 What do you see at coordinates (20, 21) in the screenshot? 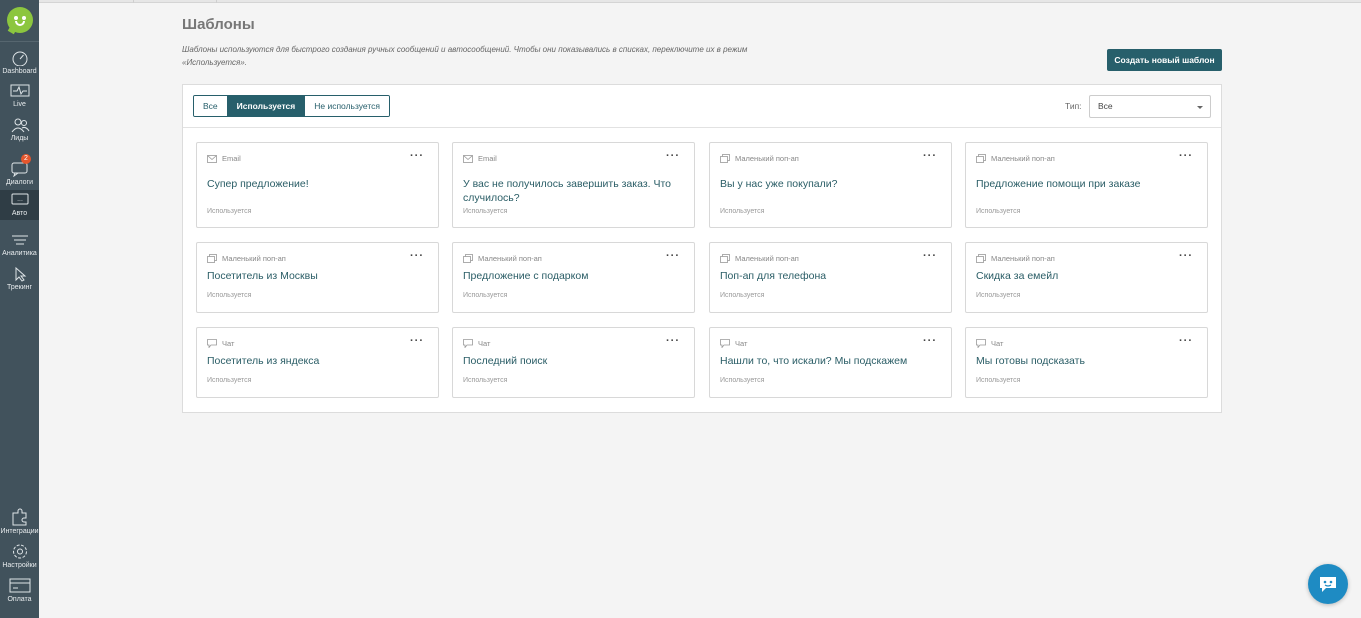
I see `logo-icon` at bounding box center [20, 21].